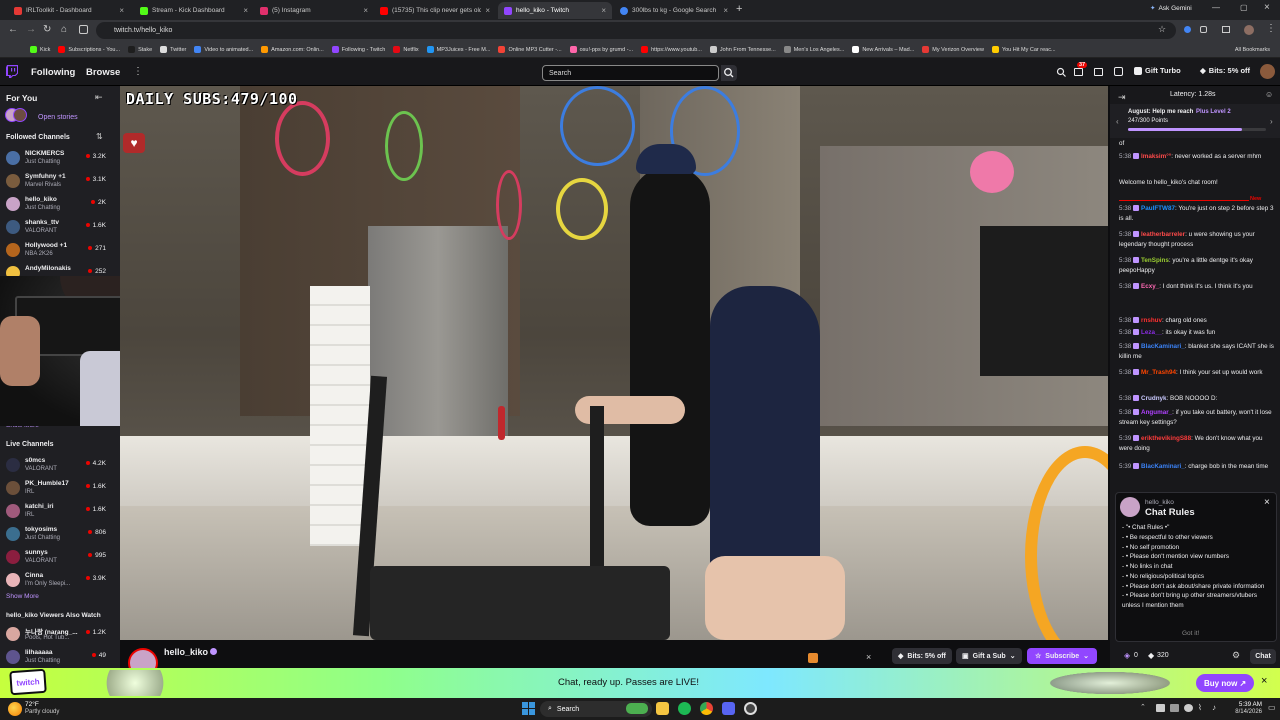  What do you see at coordinates (1171, 8) in the screenshot?
I see `ask-gemini-button: ✦ Ask Gemini` at bounding box center [1171, 8].